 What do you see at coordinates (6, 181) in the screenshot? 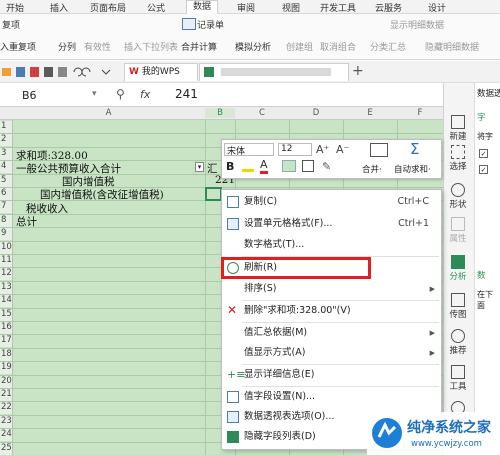
I see `row-number: 5` at bounding box center [6, 181].